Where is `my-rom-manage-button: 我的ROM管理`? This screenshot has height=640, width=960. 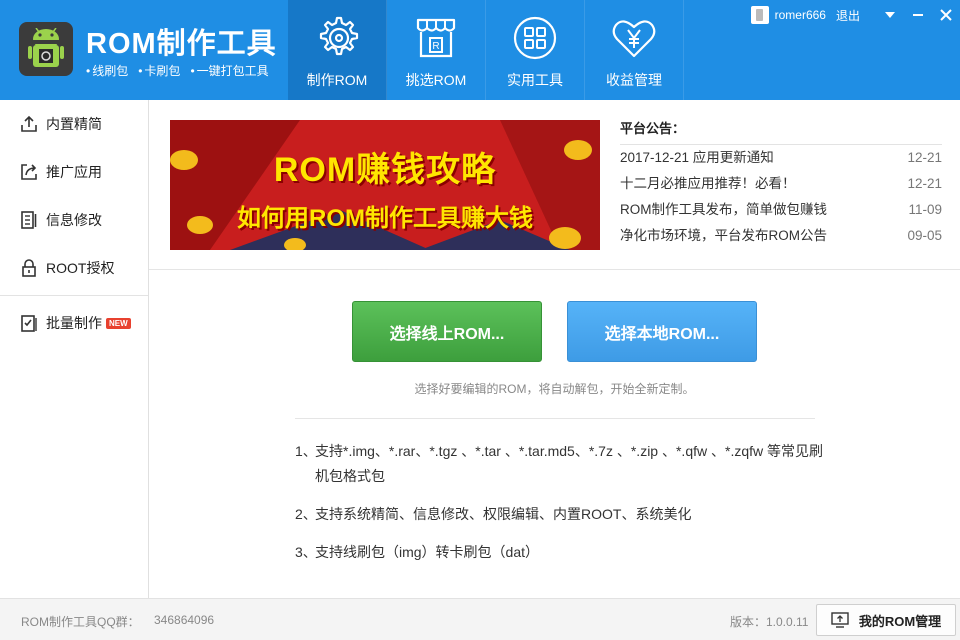
my-rom-manage-button: 我的ROM管理 is located at coordinates (886, 620).